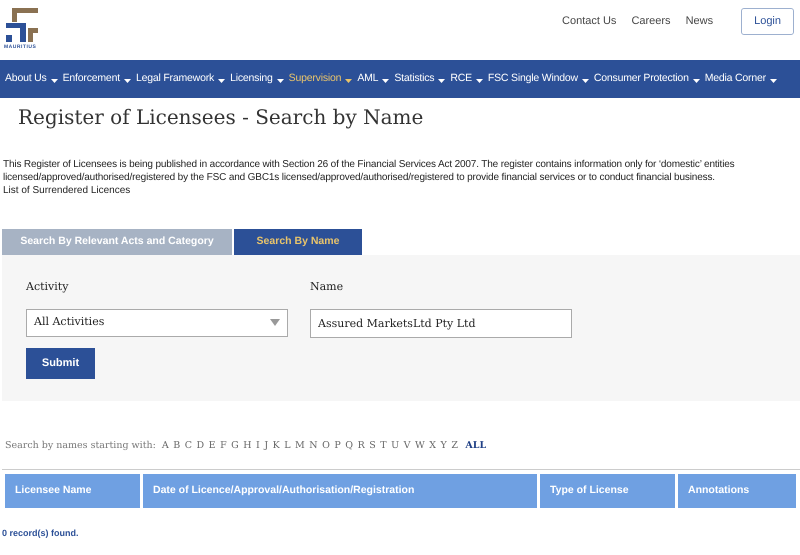 This screenshot has height=555, width=800. Describe the element at coordinates (466, 79) in the screenshot. I see `nav-item: RCE` at that location.